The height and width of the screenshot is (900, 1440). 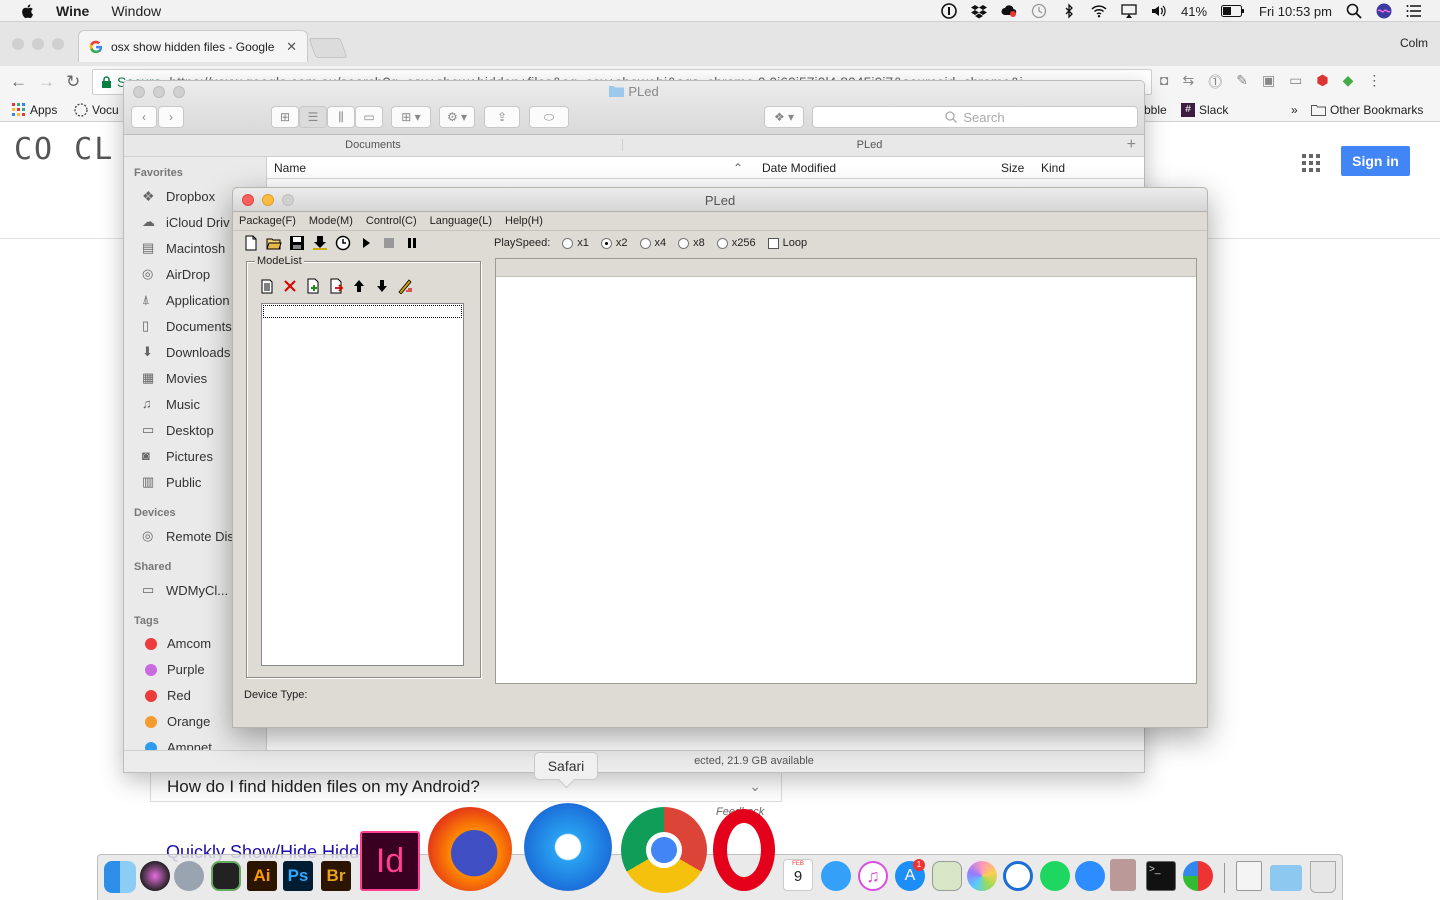 What do you see at coordinates (1367, 110) in the screenshot?
I see `bookmark-other-bookmarks: Other Bookmarks` at bounding box center [1367, 110].